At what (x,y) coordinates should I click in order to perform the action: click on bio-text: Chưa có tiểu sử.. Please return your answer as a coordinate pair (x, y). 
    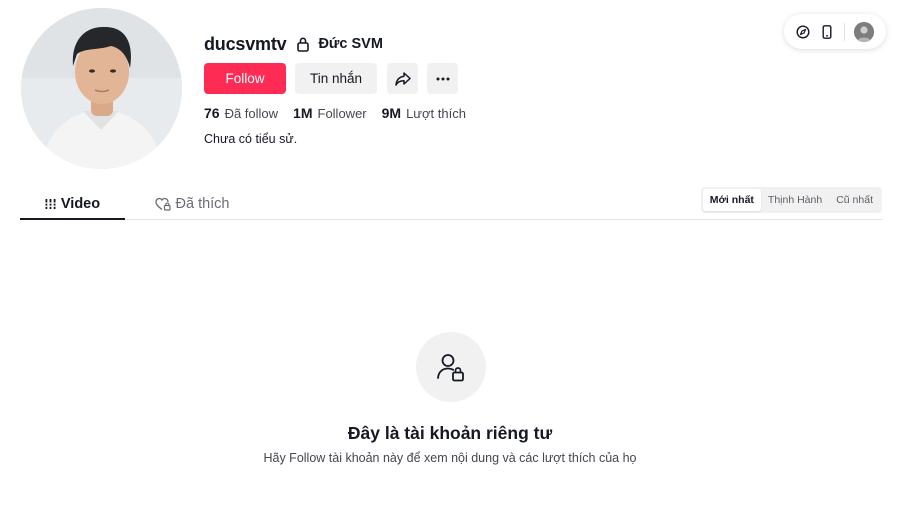
    Looking at the image, I should click on (251, 139).